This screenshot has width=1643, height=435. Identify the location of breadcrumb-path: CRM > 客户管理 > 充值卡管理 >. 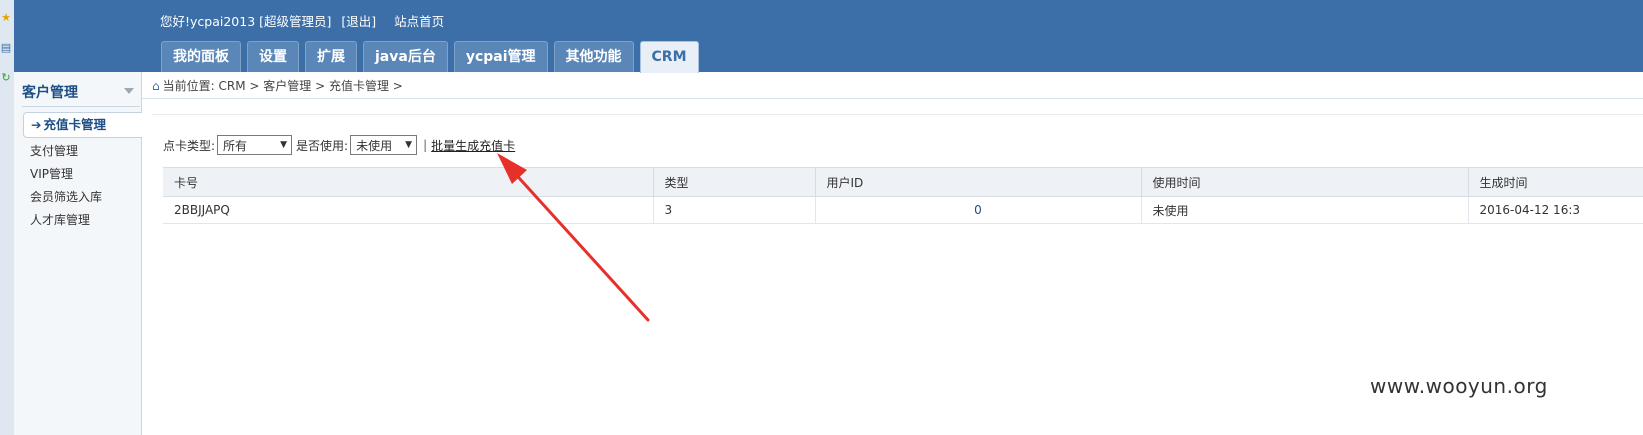
(310, 86).